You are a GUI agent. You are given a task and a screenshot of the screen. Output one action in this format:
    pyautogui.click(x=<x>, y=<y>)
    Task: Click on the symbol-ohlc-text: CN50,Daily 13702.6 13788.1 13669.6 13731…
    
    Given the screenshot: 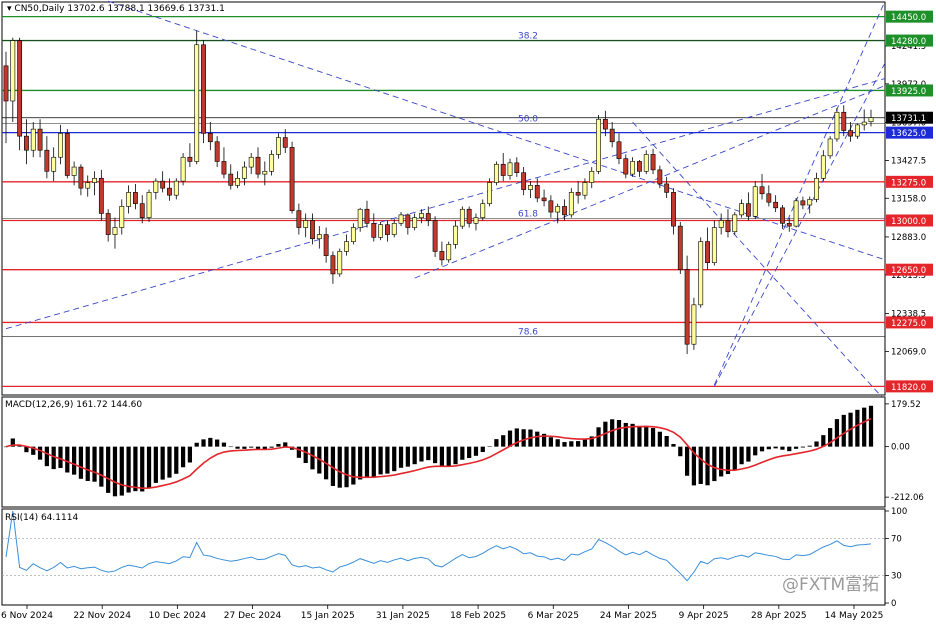 What is the action you would take?
    pyautogui.click(x=119, y=9)
    